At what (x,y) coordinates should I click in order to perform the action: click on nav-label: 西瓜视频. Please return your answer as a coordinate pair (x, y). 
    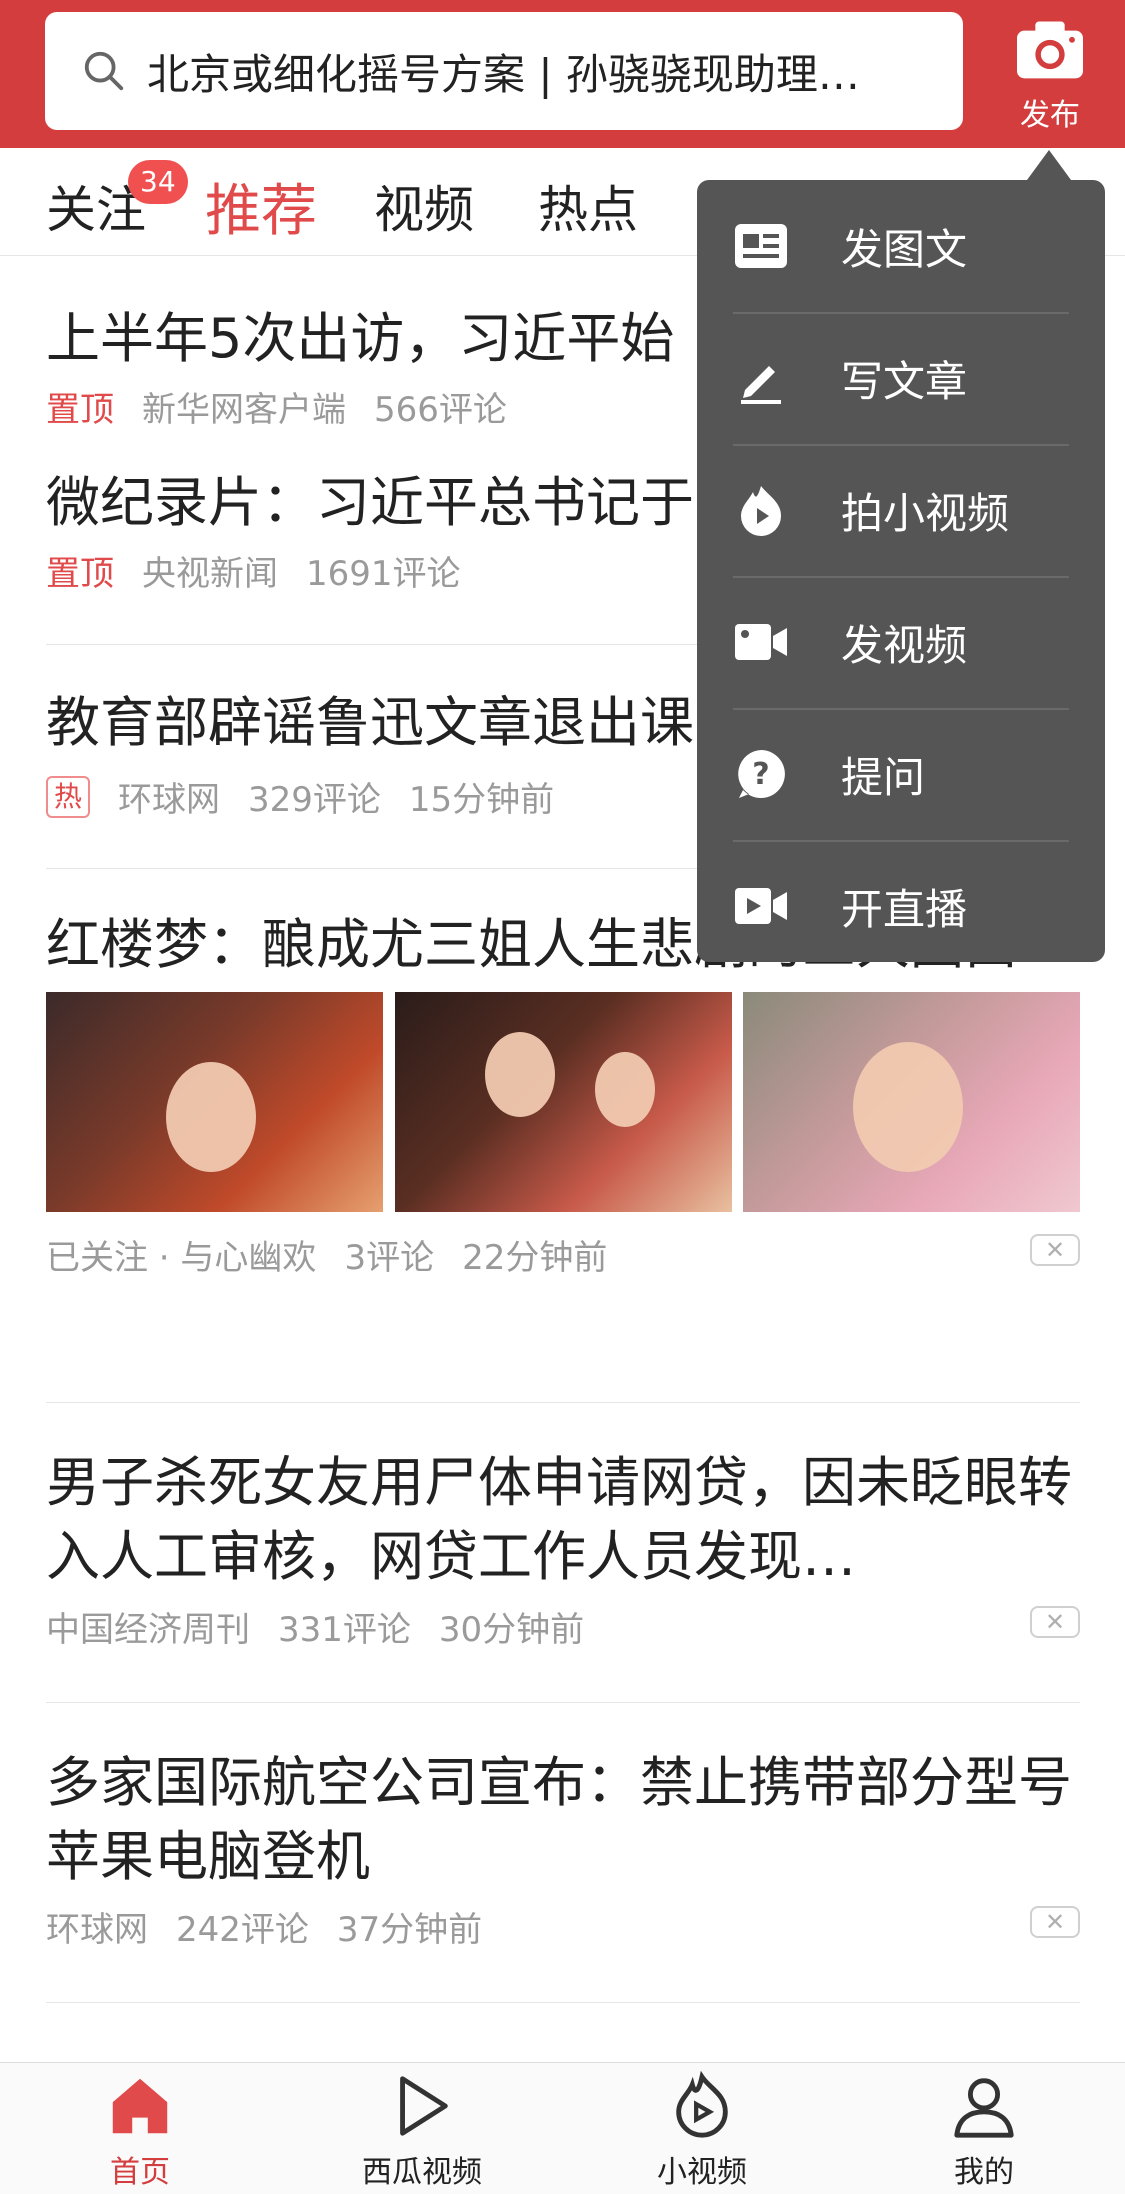
    Looking at the image, I should click on (422, 2172).